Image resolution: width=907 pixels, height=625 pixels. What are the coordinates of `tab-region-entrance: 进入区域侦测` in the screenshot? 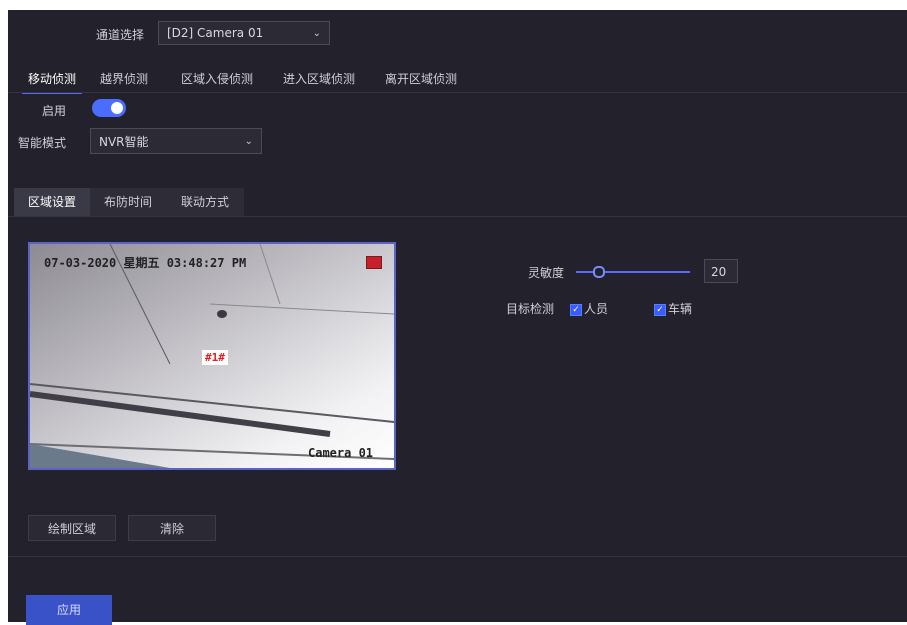 It's located at (319, 80).